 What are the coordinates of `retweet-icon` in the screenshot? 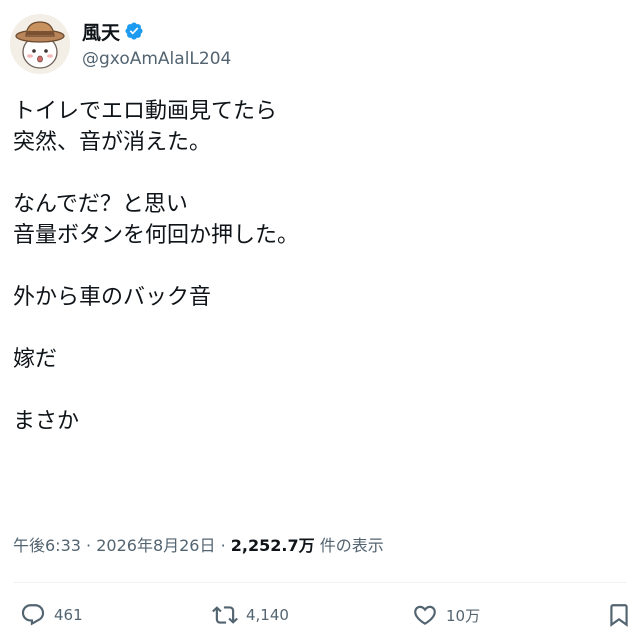 It's located at (225, 615).